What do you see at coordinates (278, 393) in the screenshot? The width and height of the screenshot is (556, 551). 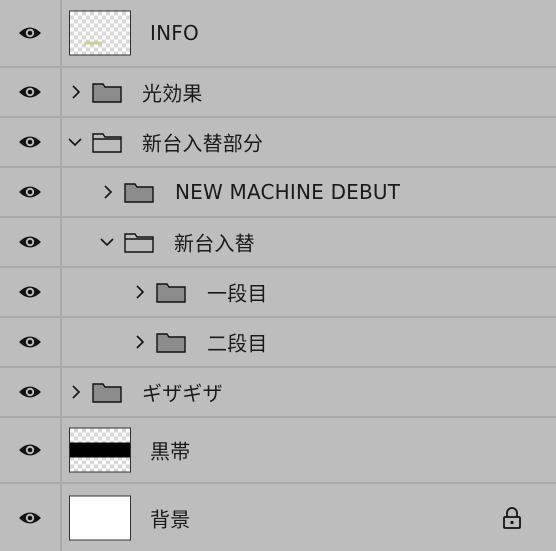 I see `layer-row-group: ギザギザ` at bounding box center [278, 393].